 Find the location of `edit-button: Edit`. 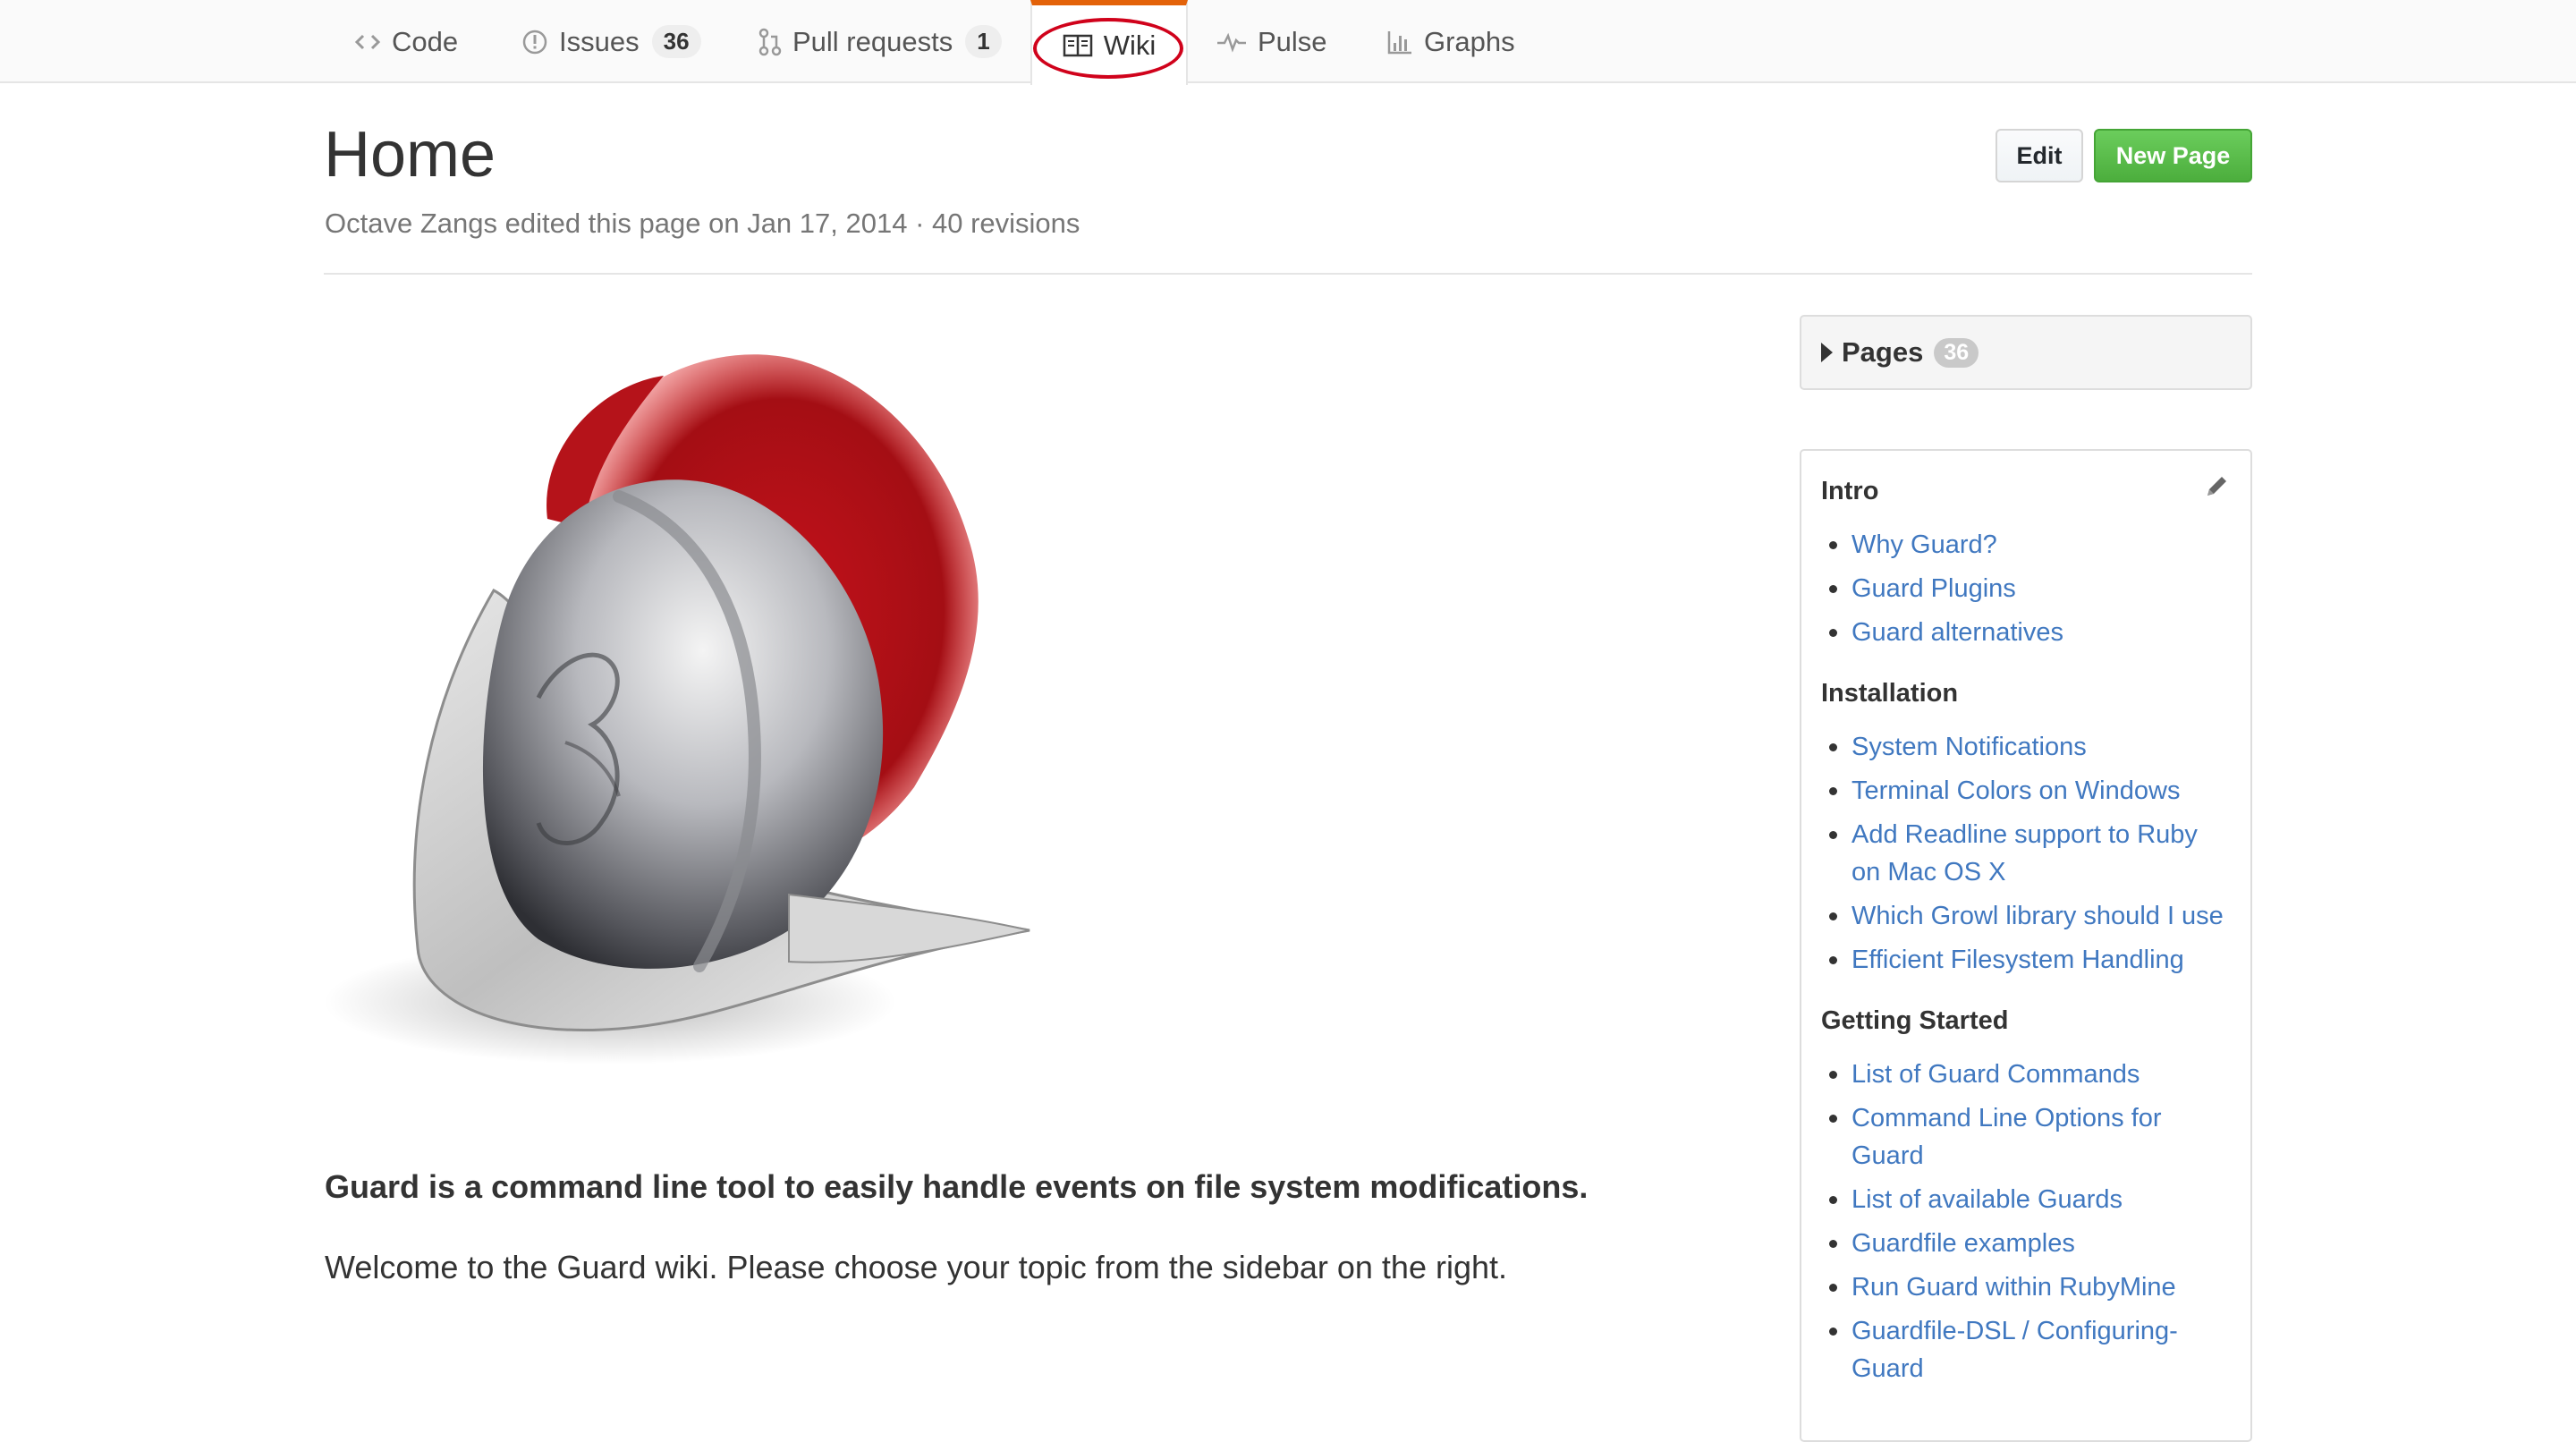

edit-button: Edit is located at coordinates (2039, 155).